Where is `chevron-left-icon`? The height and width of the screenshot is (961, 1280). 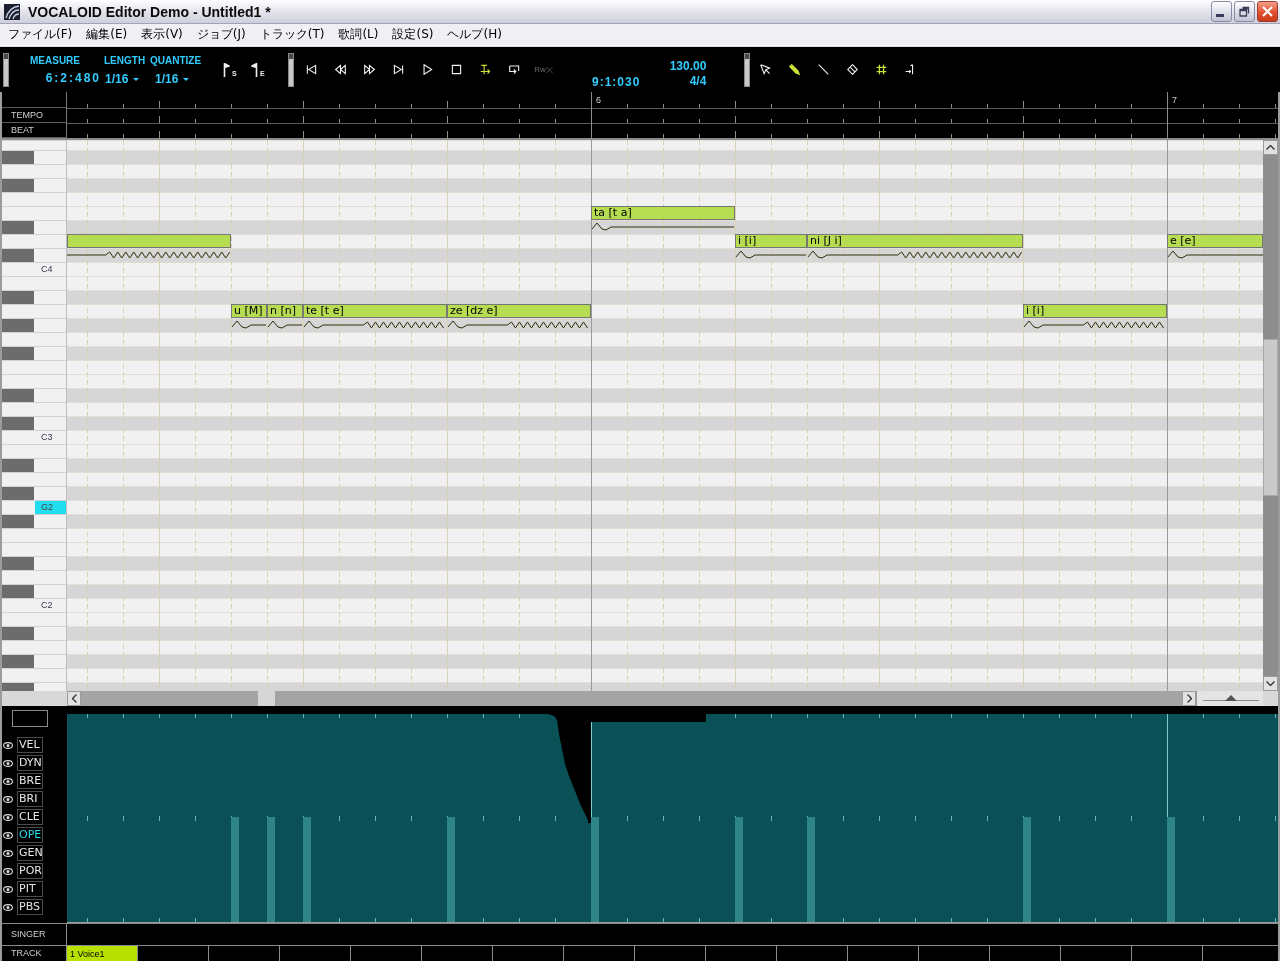 chevron-left-icon is located at coordinates (74, 698).